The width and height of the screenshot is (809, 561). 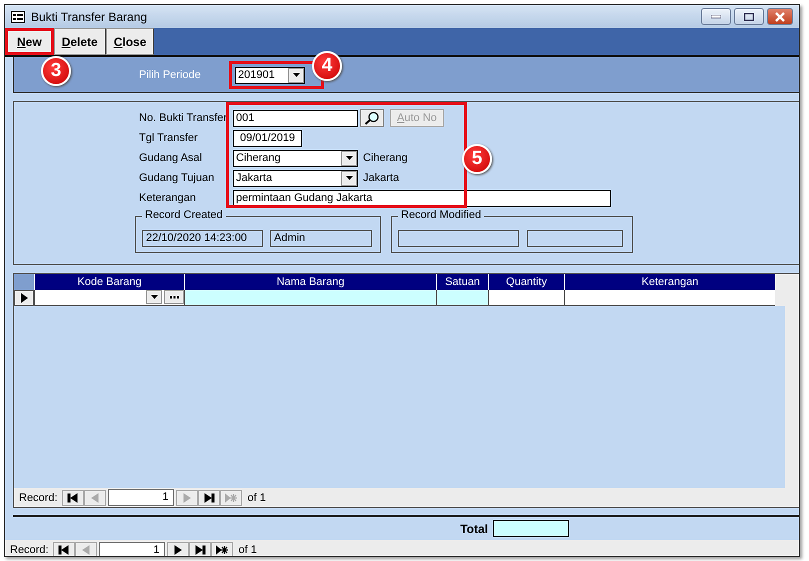 I want to click on date-field: 09/01/2019, so click(x=267, y=138).